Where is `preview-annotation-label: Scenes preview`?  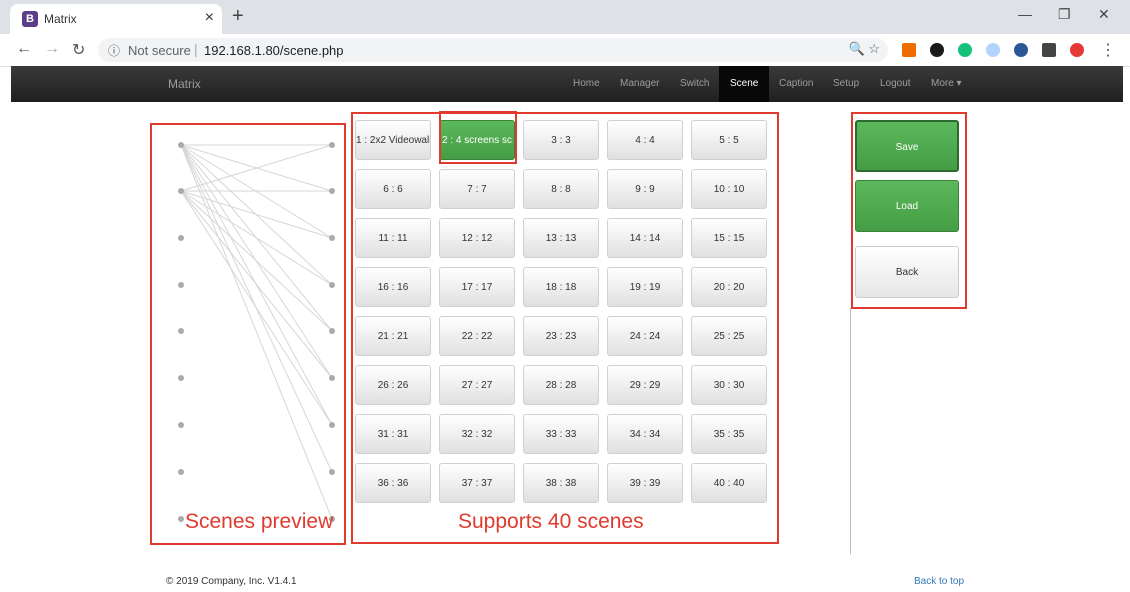
preview-annotation-label: Scenes preview is located at coordinates (259, 521).